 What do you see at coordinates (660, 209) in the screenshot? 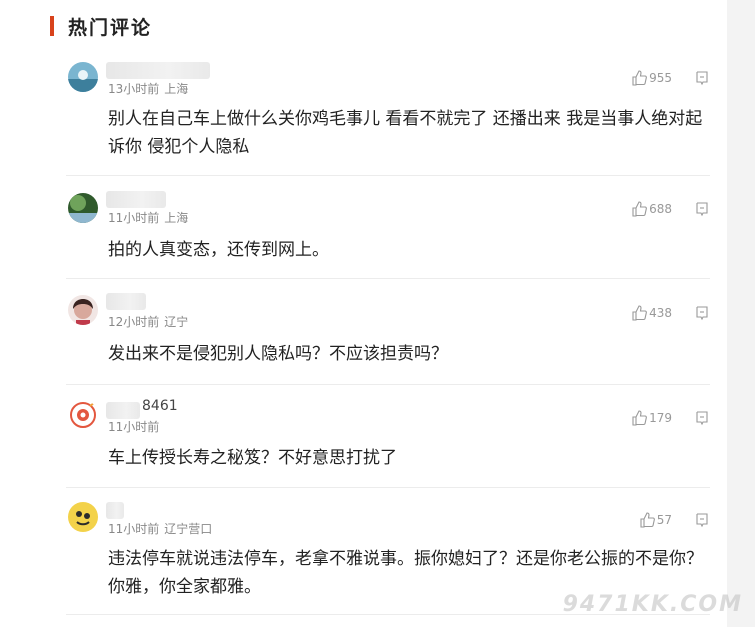
I see `like-count: 688` at bounding box center [660, 209].